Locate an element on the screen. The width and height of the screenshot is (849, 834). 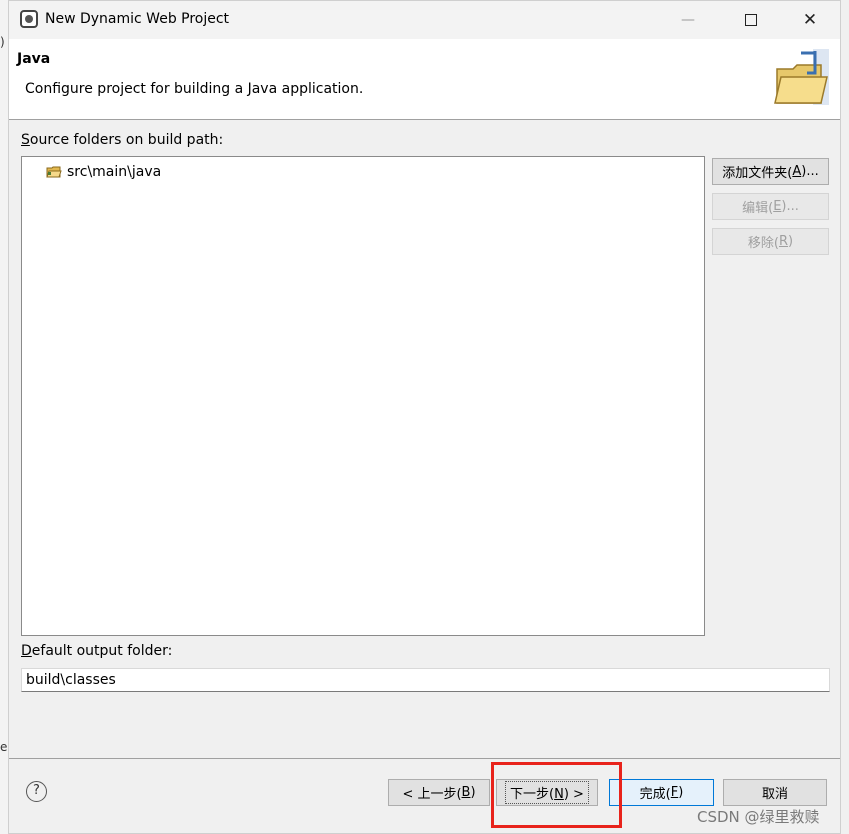
maximize-button is located at coordinates (751, 20).